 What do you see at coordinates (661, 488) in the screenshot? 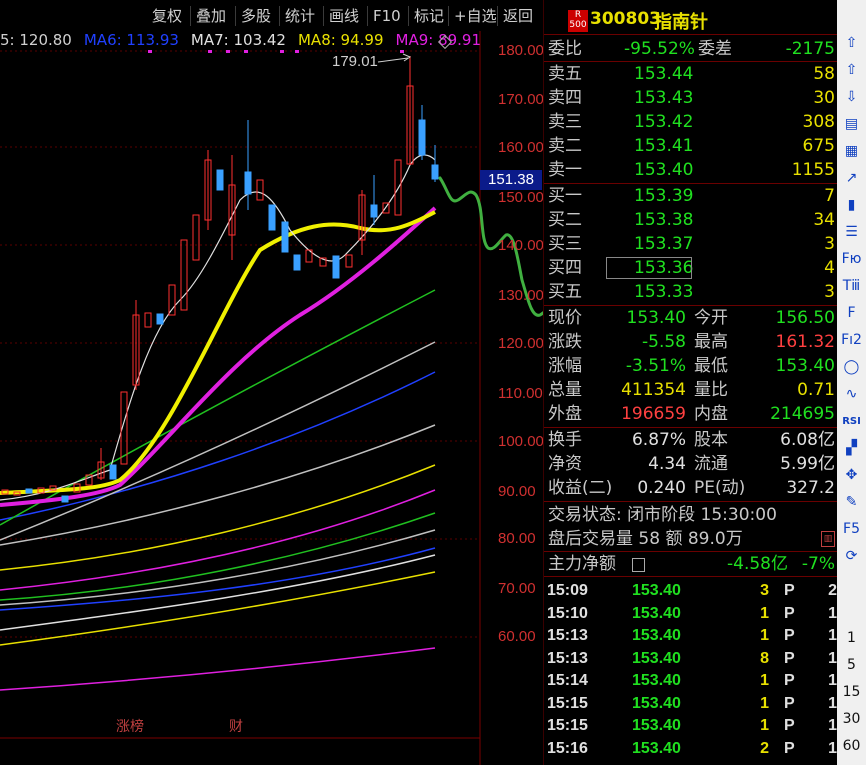
I see `finance-value: 0.240` at bounding box center [661, 488].